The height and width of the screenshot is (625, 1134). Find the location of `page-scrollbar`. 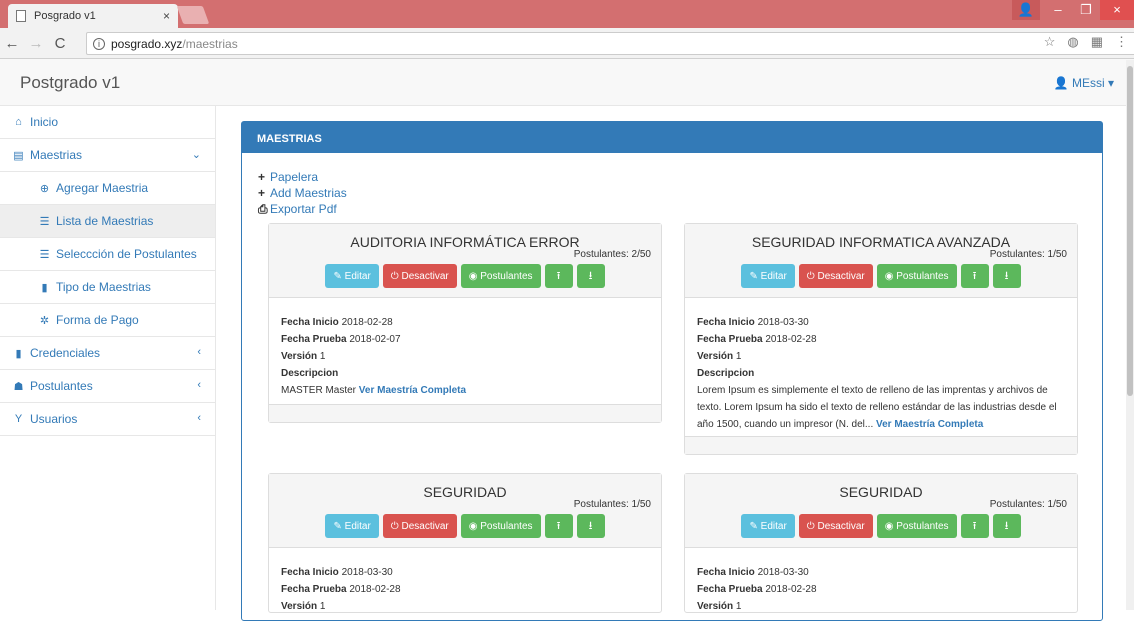

page-scrollbar is located at coordinates (1130, 335).